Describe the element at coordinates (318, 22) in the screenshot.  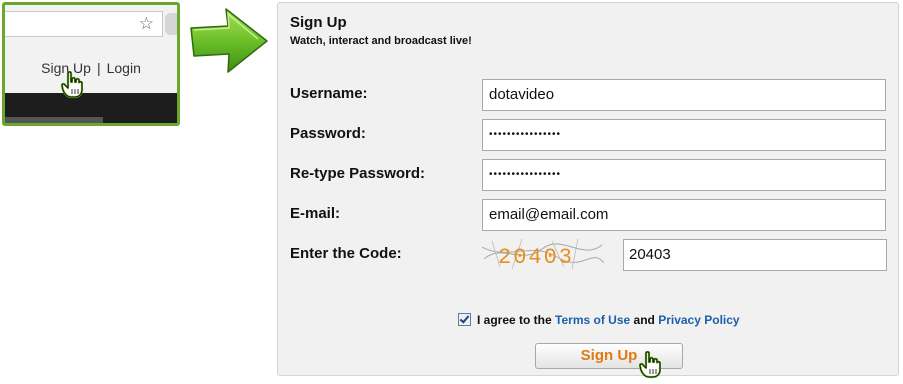
I see `panel-title: Sign Up` at that location.